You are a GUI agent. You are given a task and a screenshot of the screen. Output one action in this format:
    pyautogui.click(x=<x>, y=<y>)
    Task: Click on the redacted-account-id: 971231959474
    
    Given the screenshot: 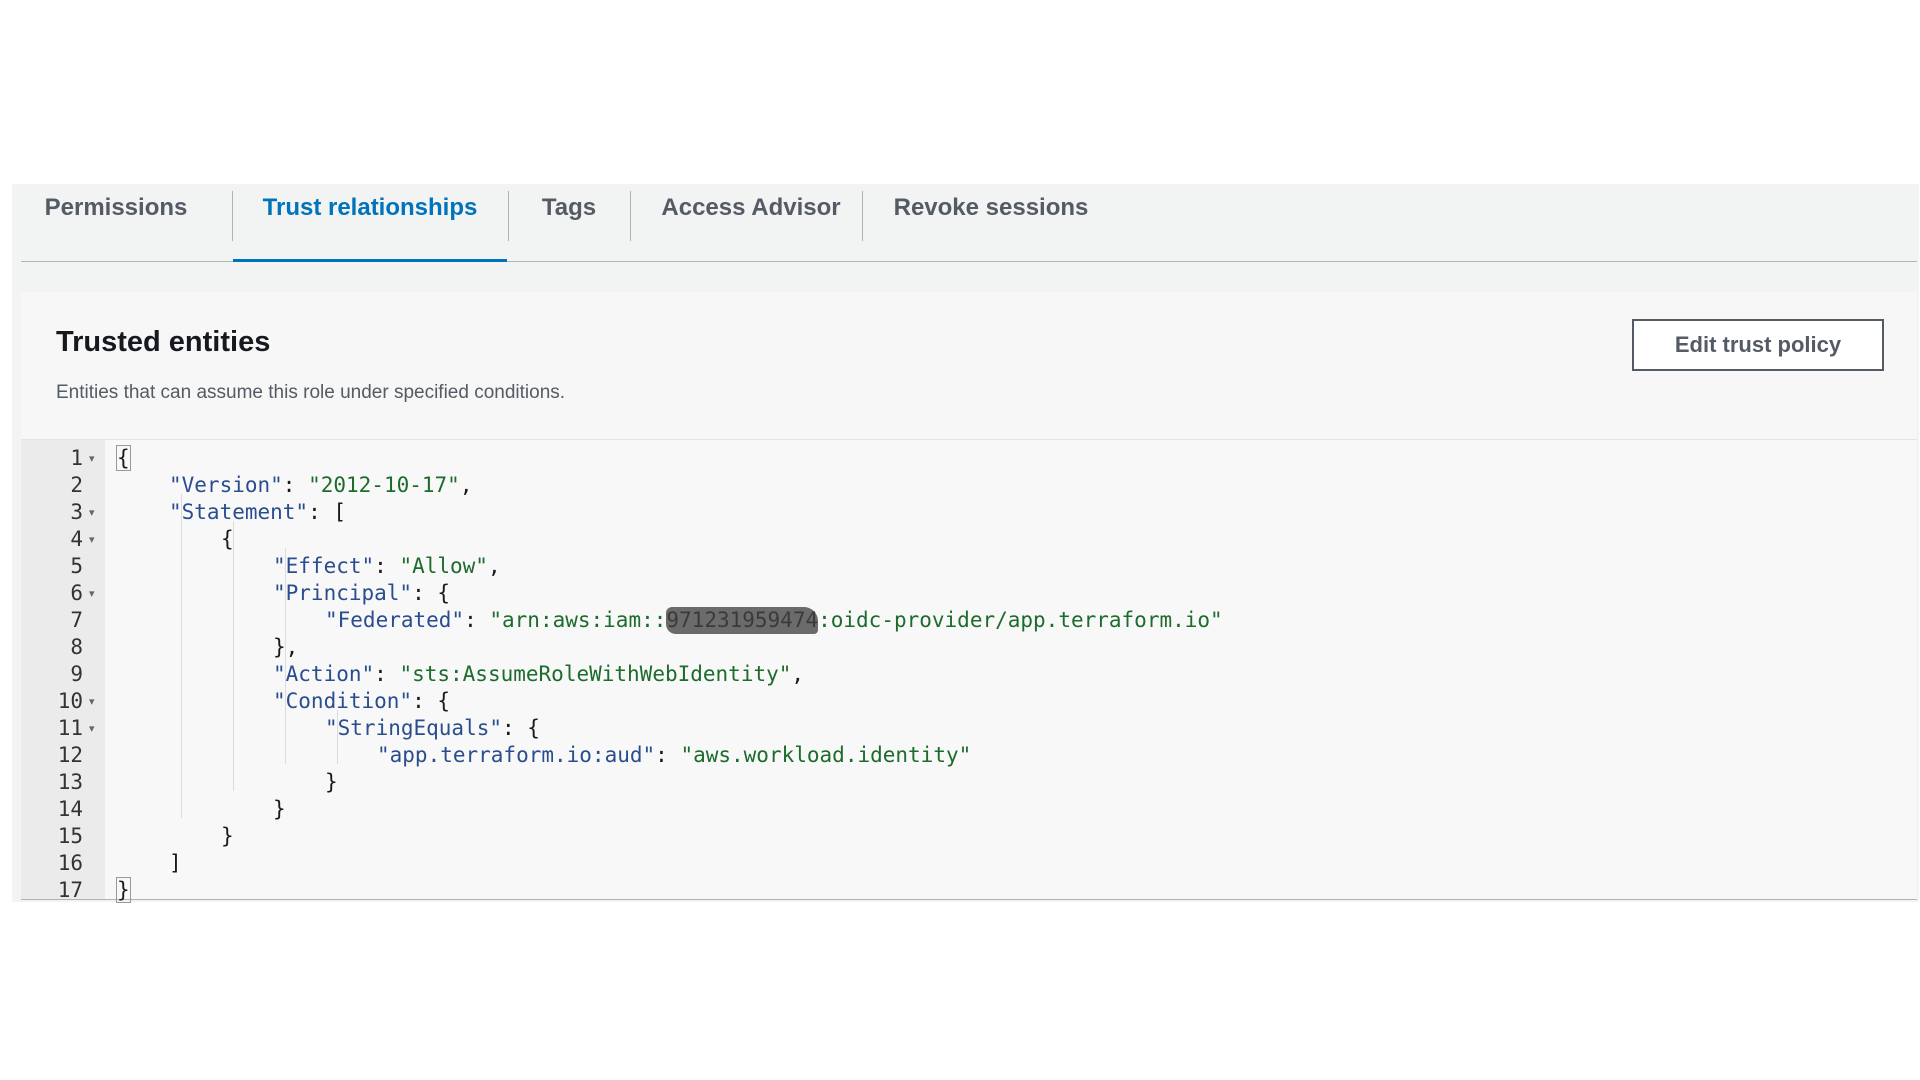 What is the action you would take?
    pyautogui.click(x=742, y=620)
    